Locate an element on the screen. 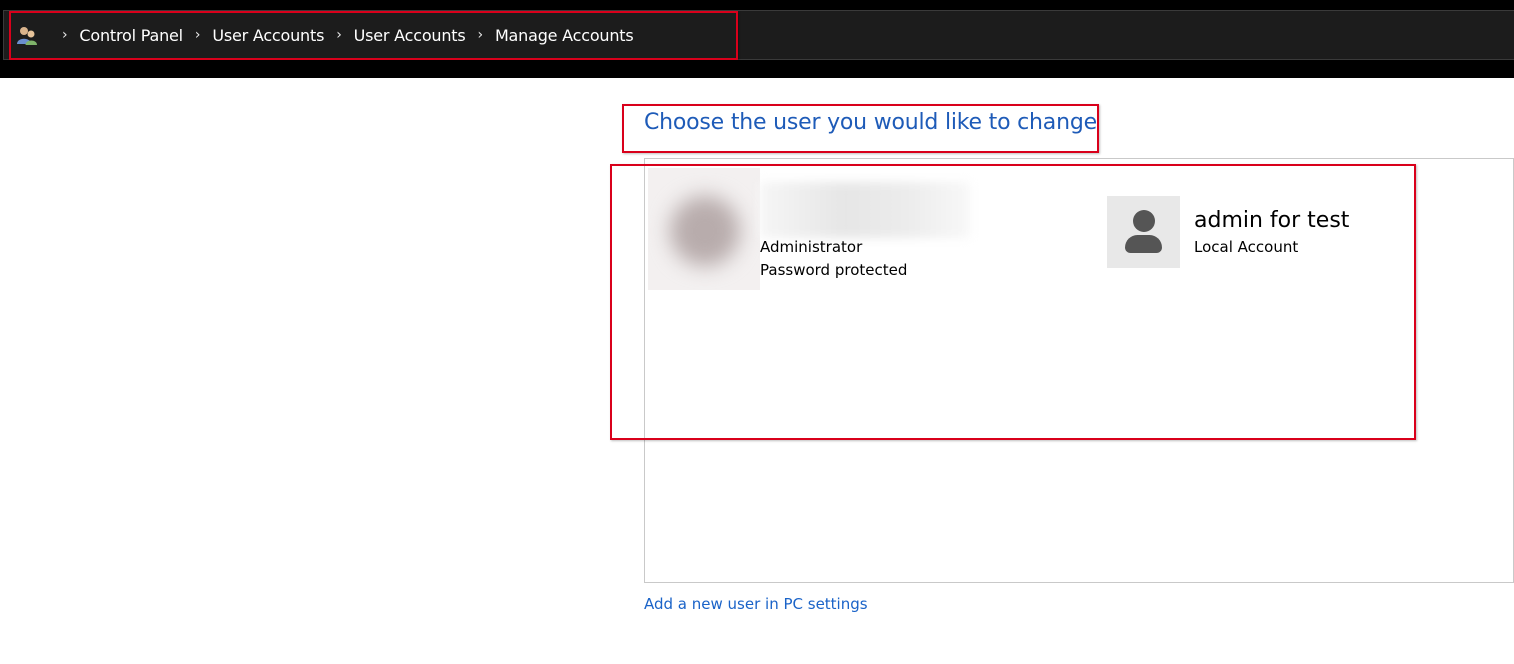  account-name: admin for test is located at coordinates (1271, 220).